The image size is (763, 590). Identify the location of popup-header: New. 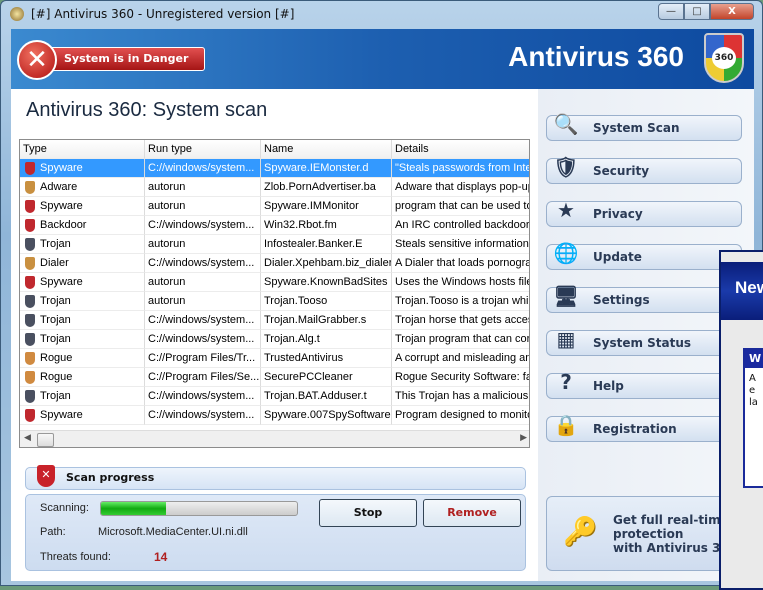
(742, 291).